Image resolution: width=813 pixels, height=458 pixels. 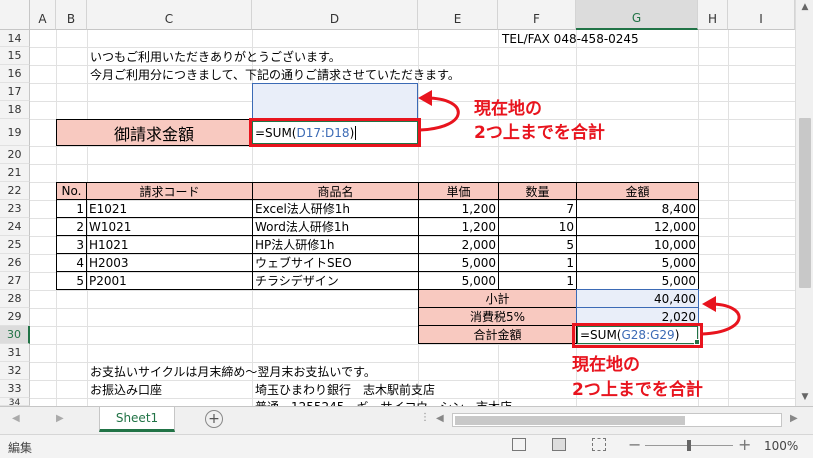 I want to click on scroll-up-icon: ▲, so click(x=805, y=7).